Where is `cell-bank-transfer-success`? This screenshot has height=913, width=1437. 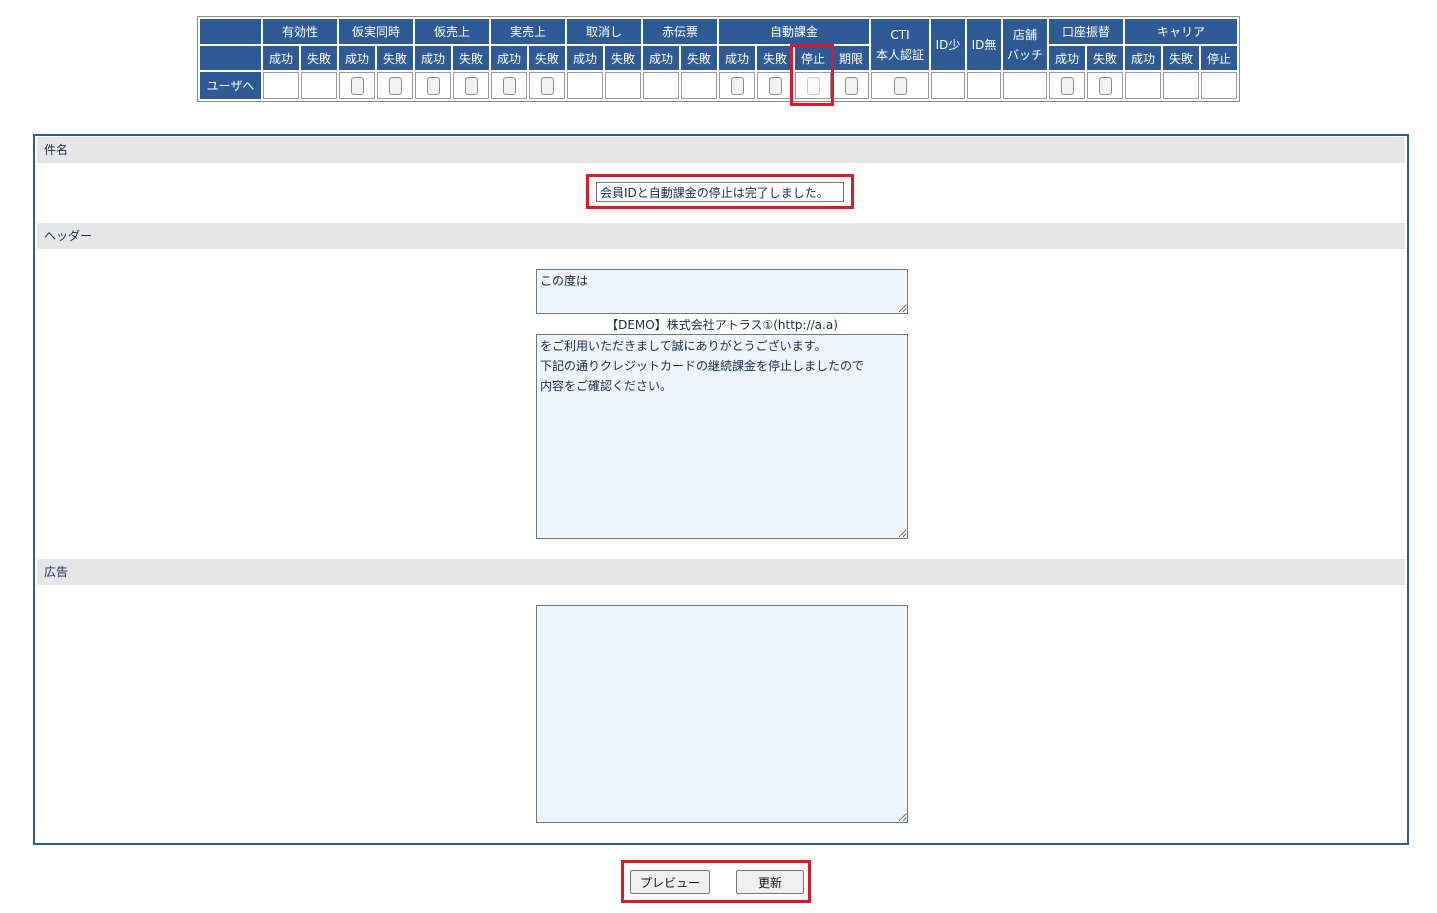 cell-bank-transfer-success is located at coordinates (1067, 85).